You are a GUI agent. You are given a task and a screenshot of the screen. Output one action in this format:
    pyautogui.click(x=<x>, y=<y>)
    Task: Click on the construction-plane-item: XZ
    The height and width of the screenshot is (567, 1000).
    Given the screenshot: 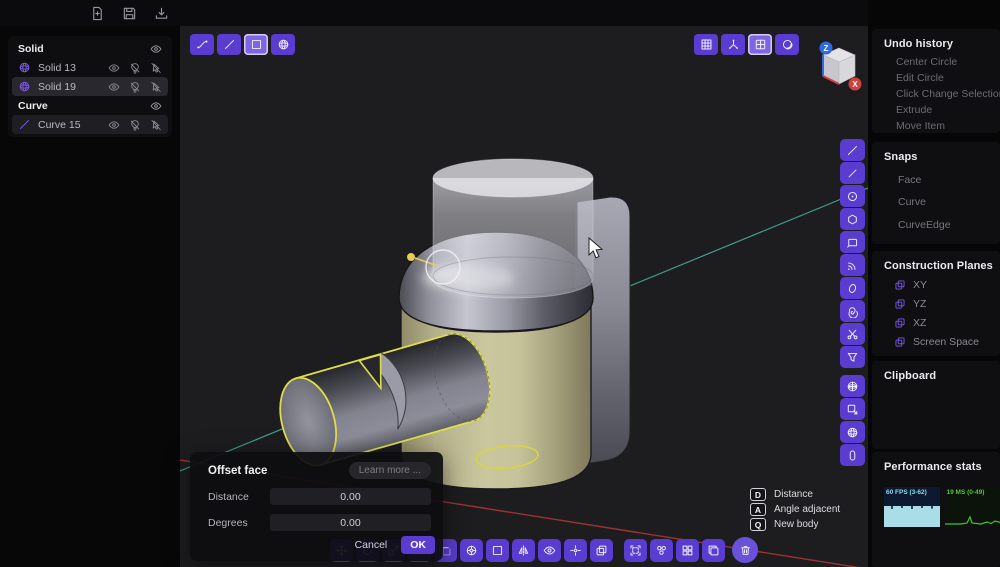 What is the action you would take?
    pyautogui.click(x=947, y=323)
    